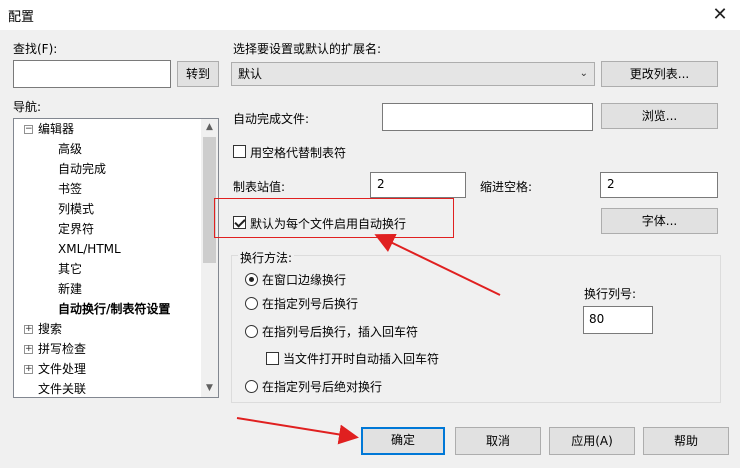 The image size is (740, 468). I want to click on annotation-arrow-ok, so click(297, 431).